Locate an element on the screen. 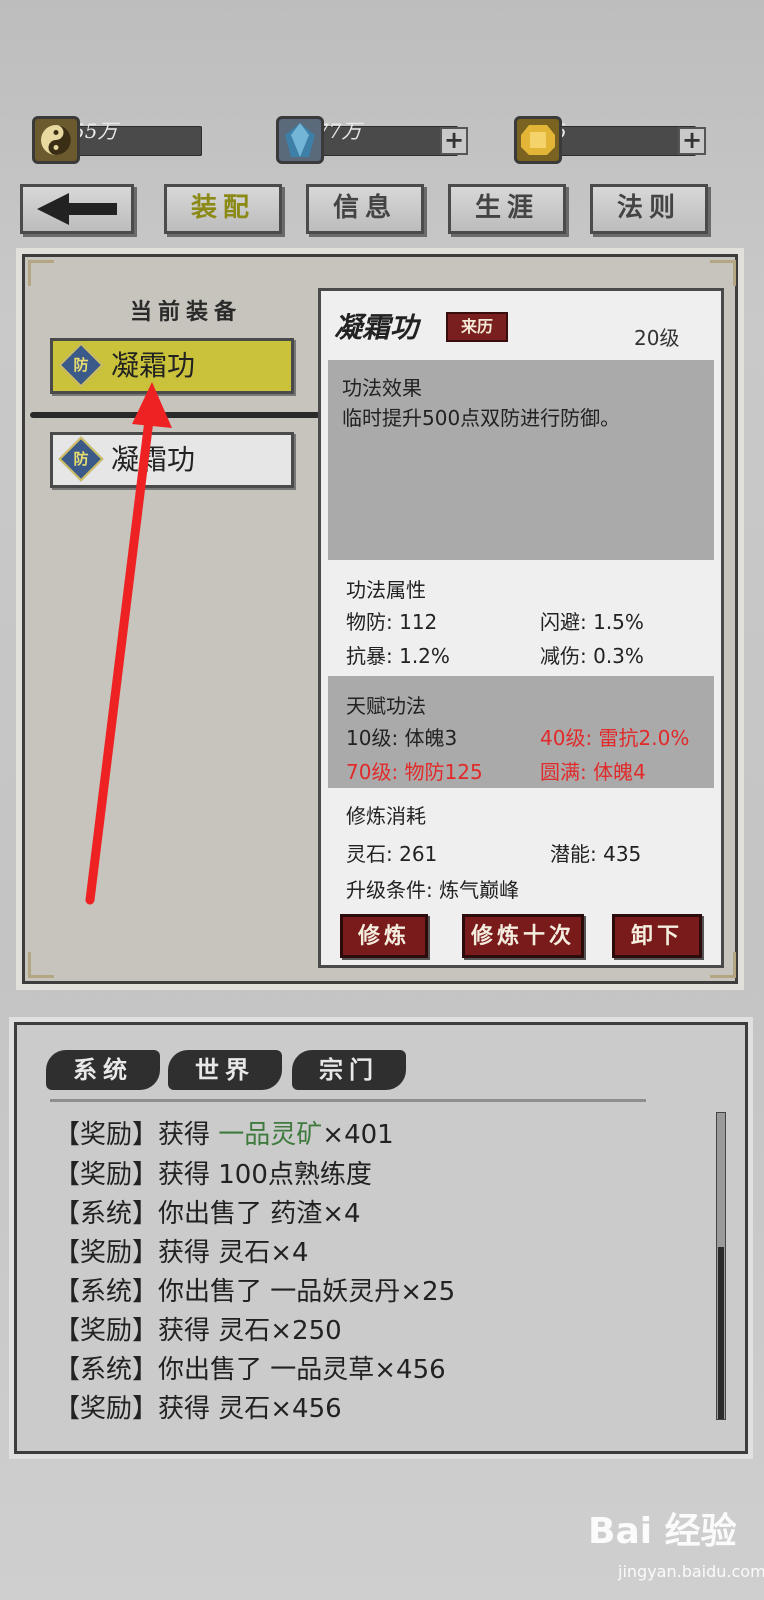  watermark-url: jingyan.baidu.com is located at coordinates (691, 1571).